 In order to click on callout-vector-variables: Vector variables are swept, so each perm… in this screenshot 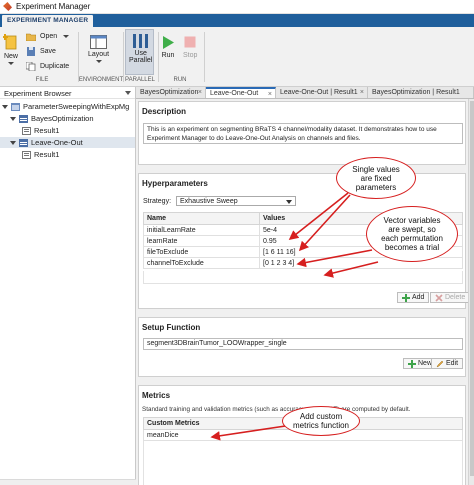, I will do `click(412, 234)`.